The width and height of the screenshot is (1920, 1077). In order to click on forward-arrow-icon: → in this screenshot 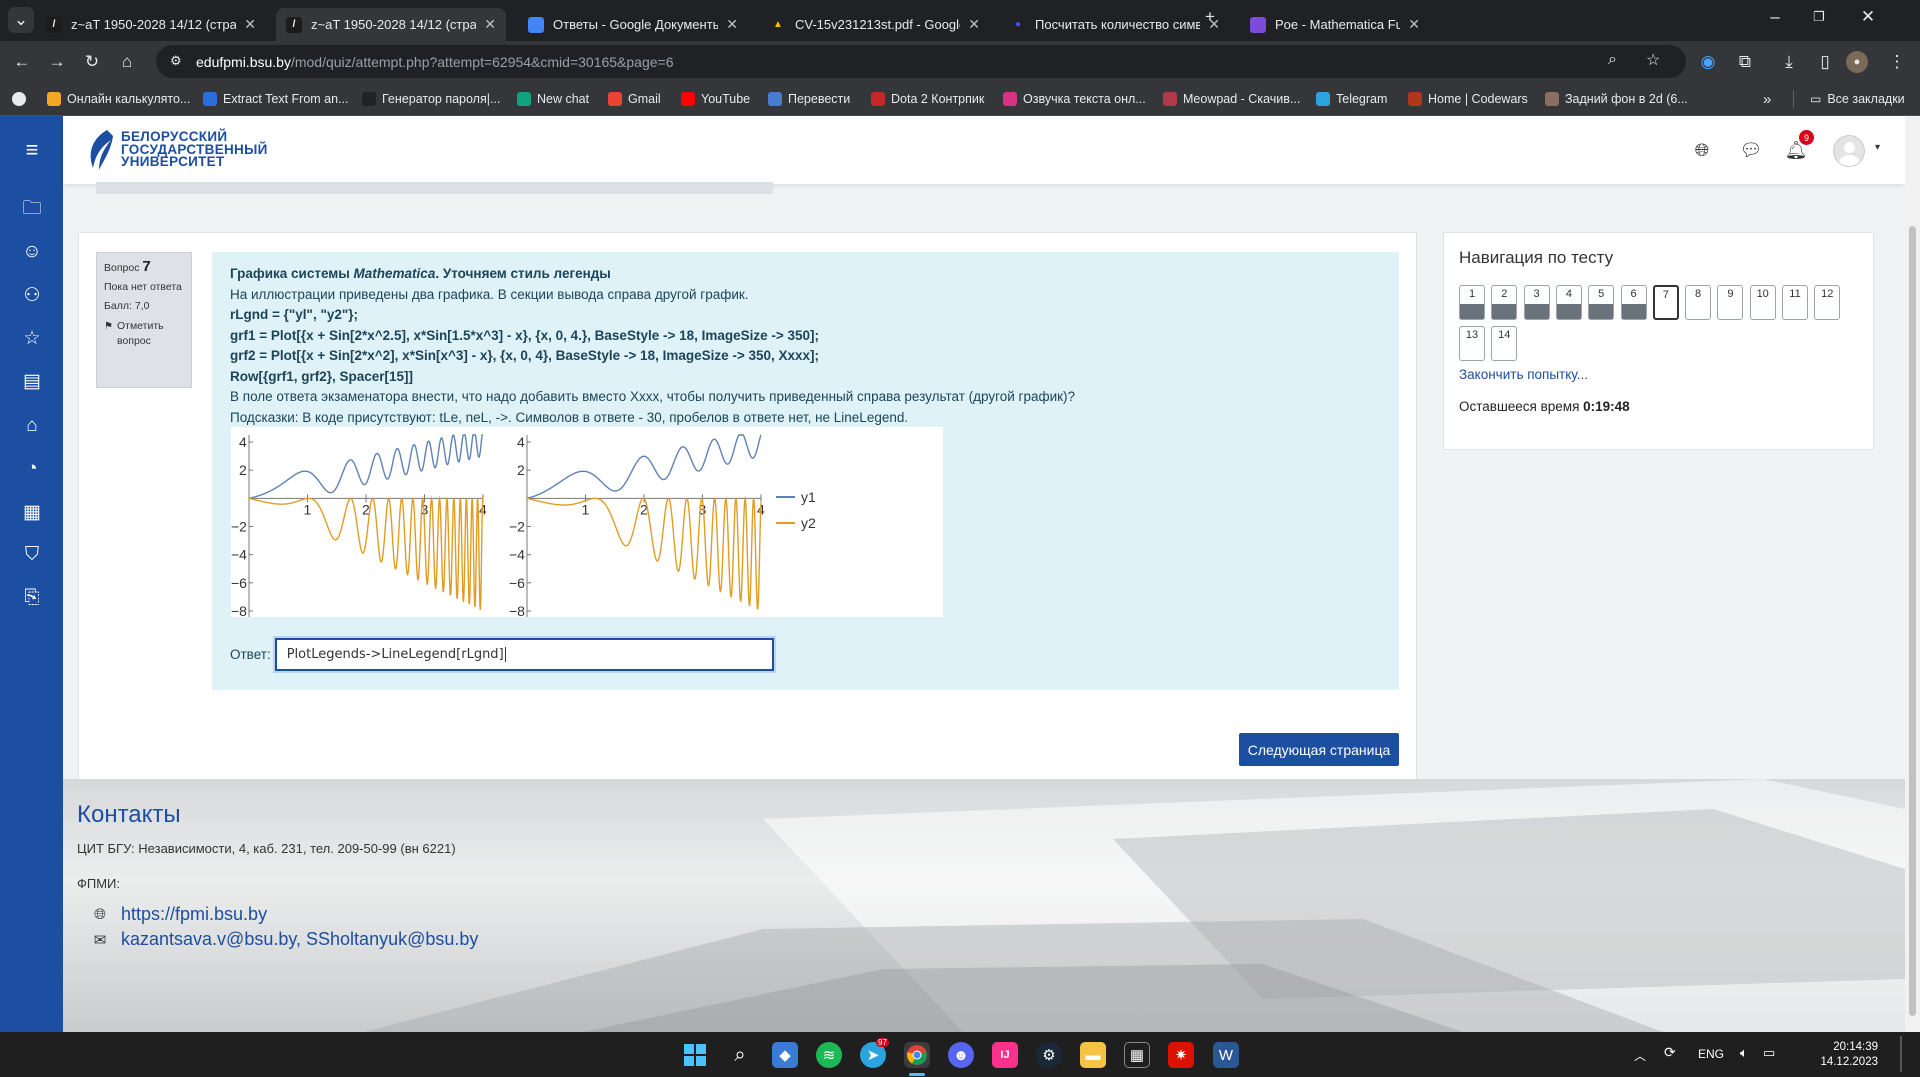, I will do `click(57, 62)`.